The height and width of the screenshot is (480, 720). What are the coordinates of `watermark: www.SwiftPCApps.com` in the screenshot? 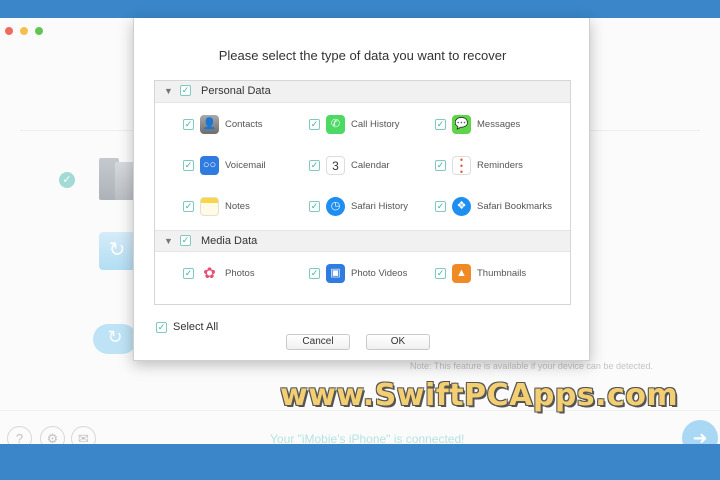 It's located at (479, 395).